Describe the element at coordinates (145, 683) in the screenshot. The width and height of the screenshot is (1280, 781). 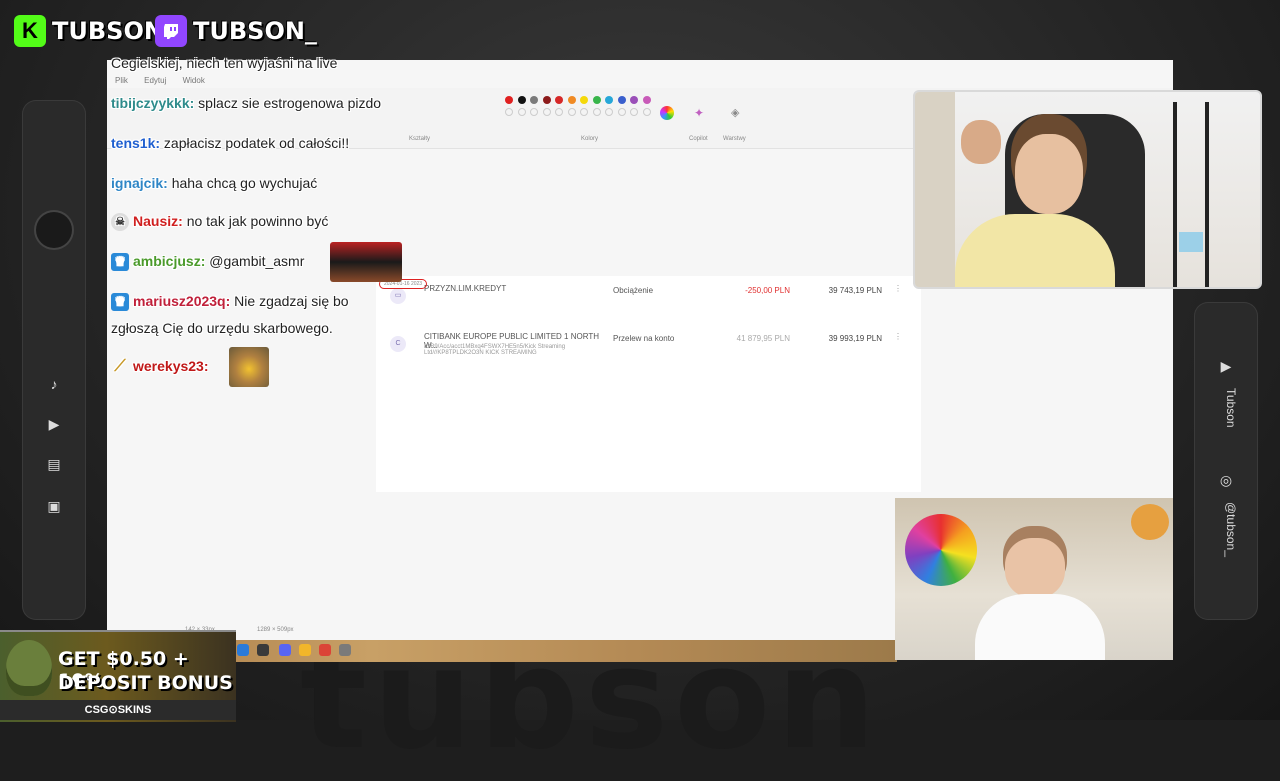
I see `banner-subline: DEPOSIT BONUS` at that location.